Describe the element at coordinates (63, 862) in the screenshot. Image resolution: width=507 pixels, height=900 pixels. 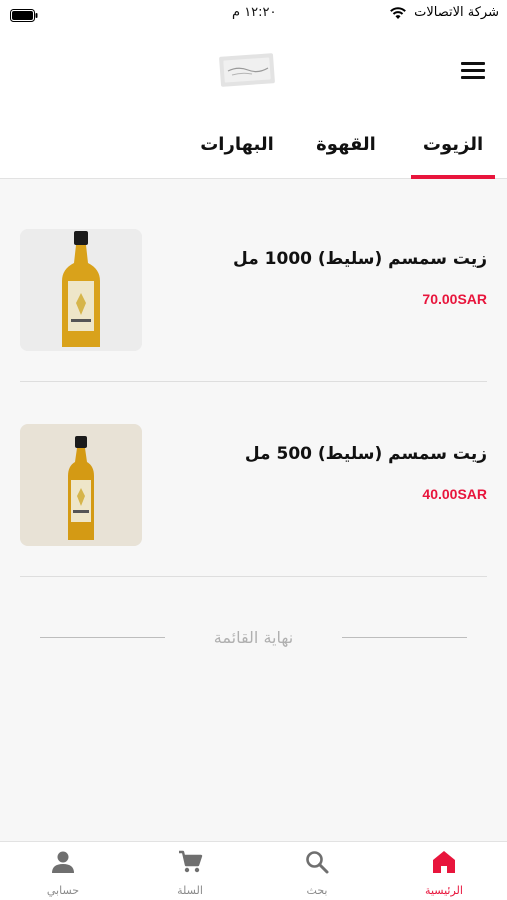
I see `user-icon` at that location.